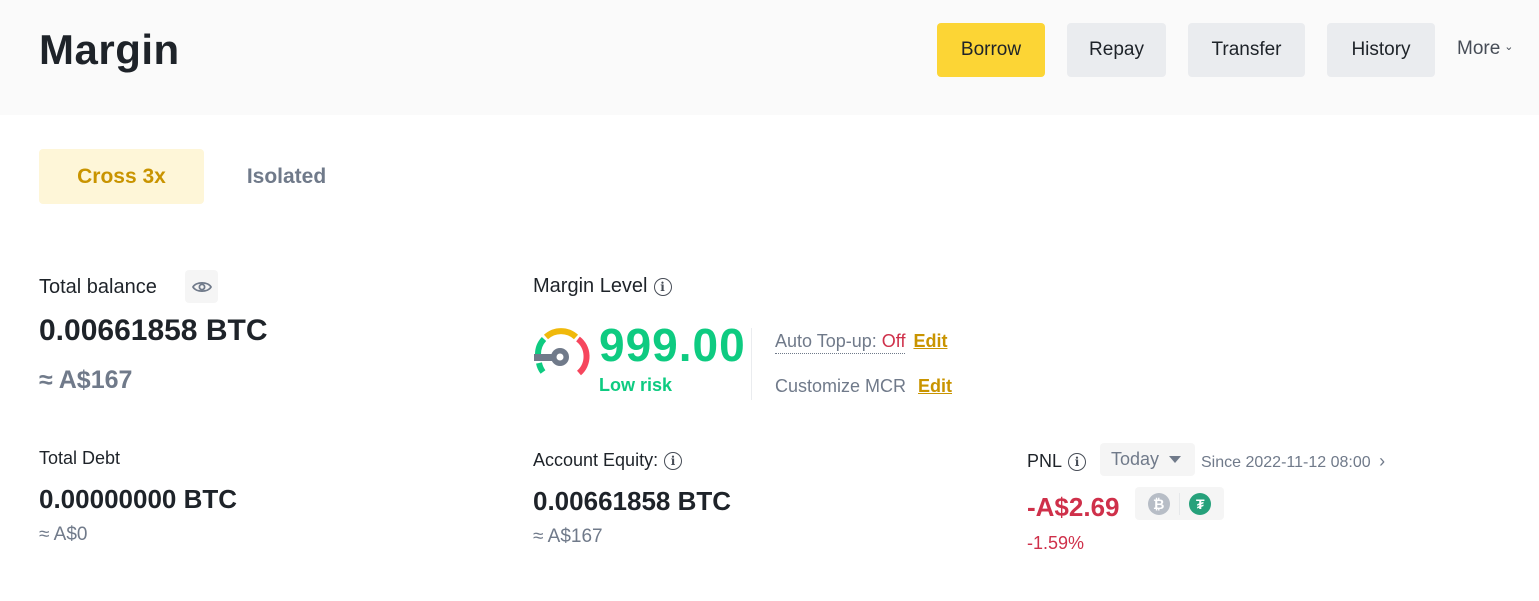 Image resolution: width=1539 pixels, height=601 pixels. I want to click on margin-level-value: 999.00, so click(672, 345).